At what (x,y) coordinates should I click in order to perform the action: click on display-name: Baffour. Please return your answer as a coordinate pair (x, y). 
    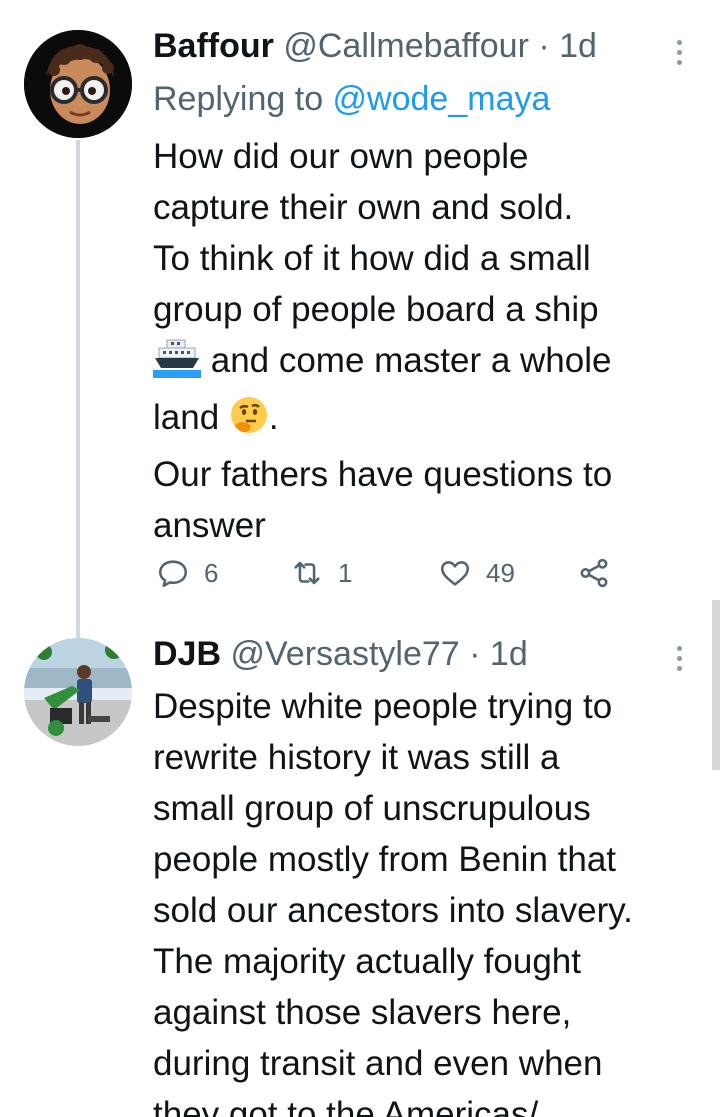
    Looking at the image, I should click on (213, 46).